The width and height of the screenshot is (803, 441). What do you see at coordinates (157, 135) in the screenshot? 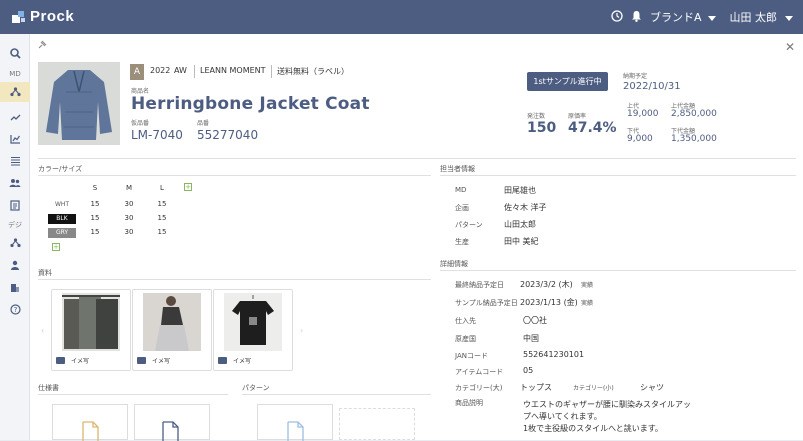
I see `temp-number: LM-7040` at bounding box center [157, 135].